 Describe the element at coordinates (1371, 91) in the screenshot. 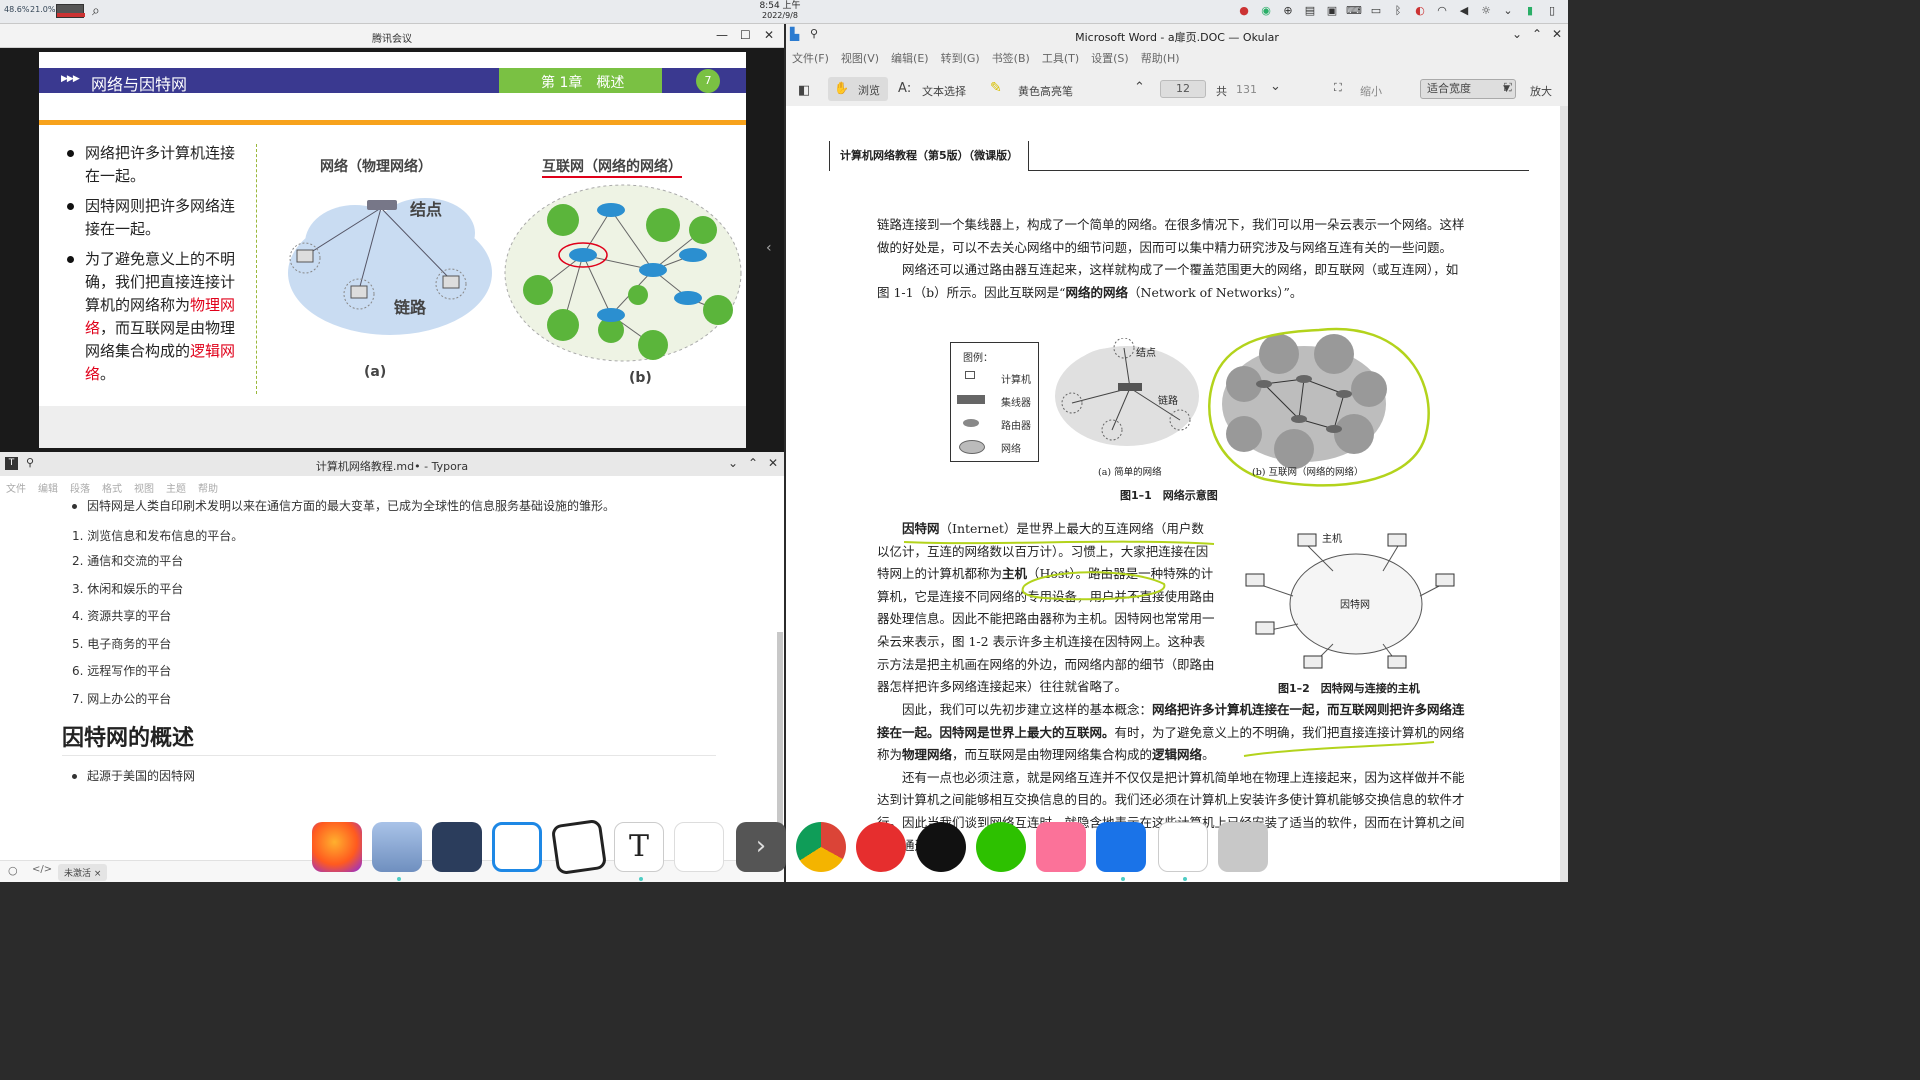

I see `zoom-out-button: 缩小` at that location.